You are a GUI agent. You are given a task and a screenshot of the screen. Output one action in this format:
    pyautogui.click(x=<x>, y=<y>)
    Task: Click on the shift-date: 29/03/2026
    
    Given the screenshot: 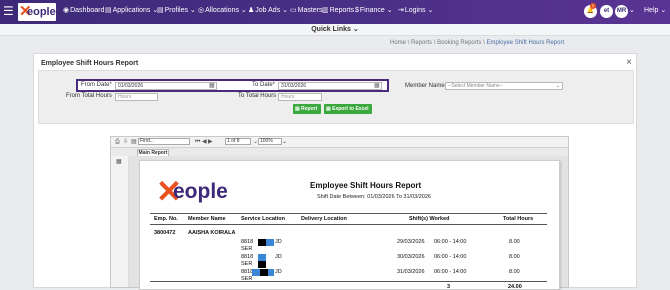 What is the action you would take?
    pyautogui.click(x=411, y=242)
    